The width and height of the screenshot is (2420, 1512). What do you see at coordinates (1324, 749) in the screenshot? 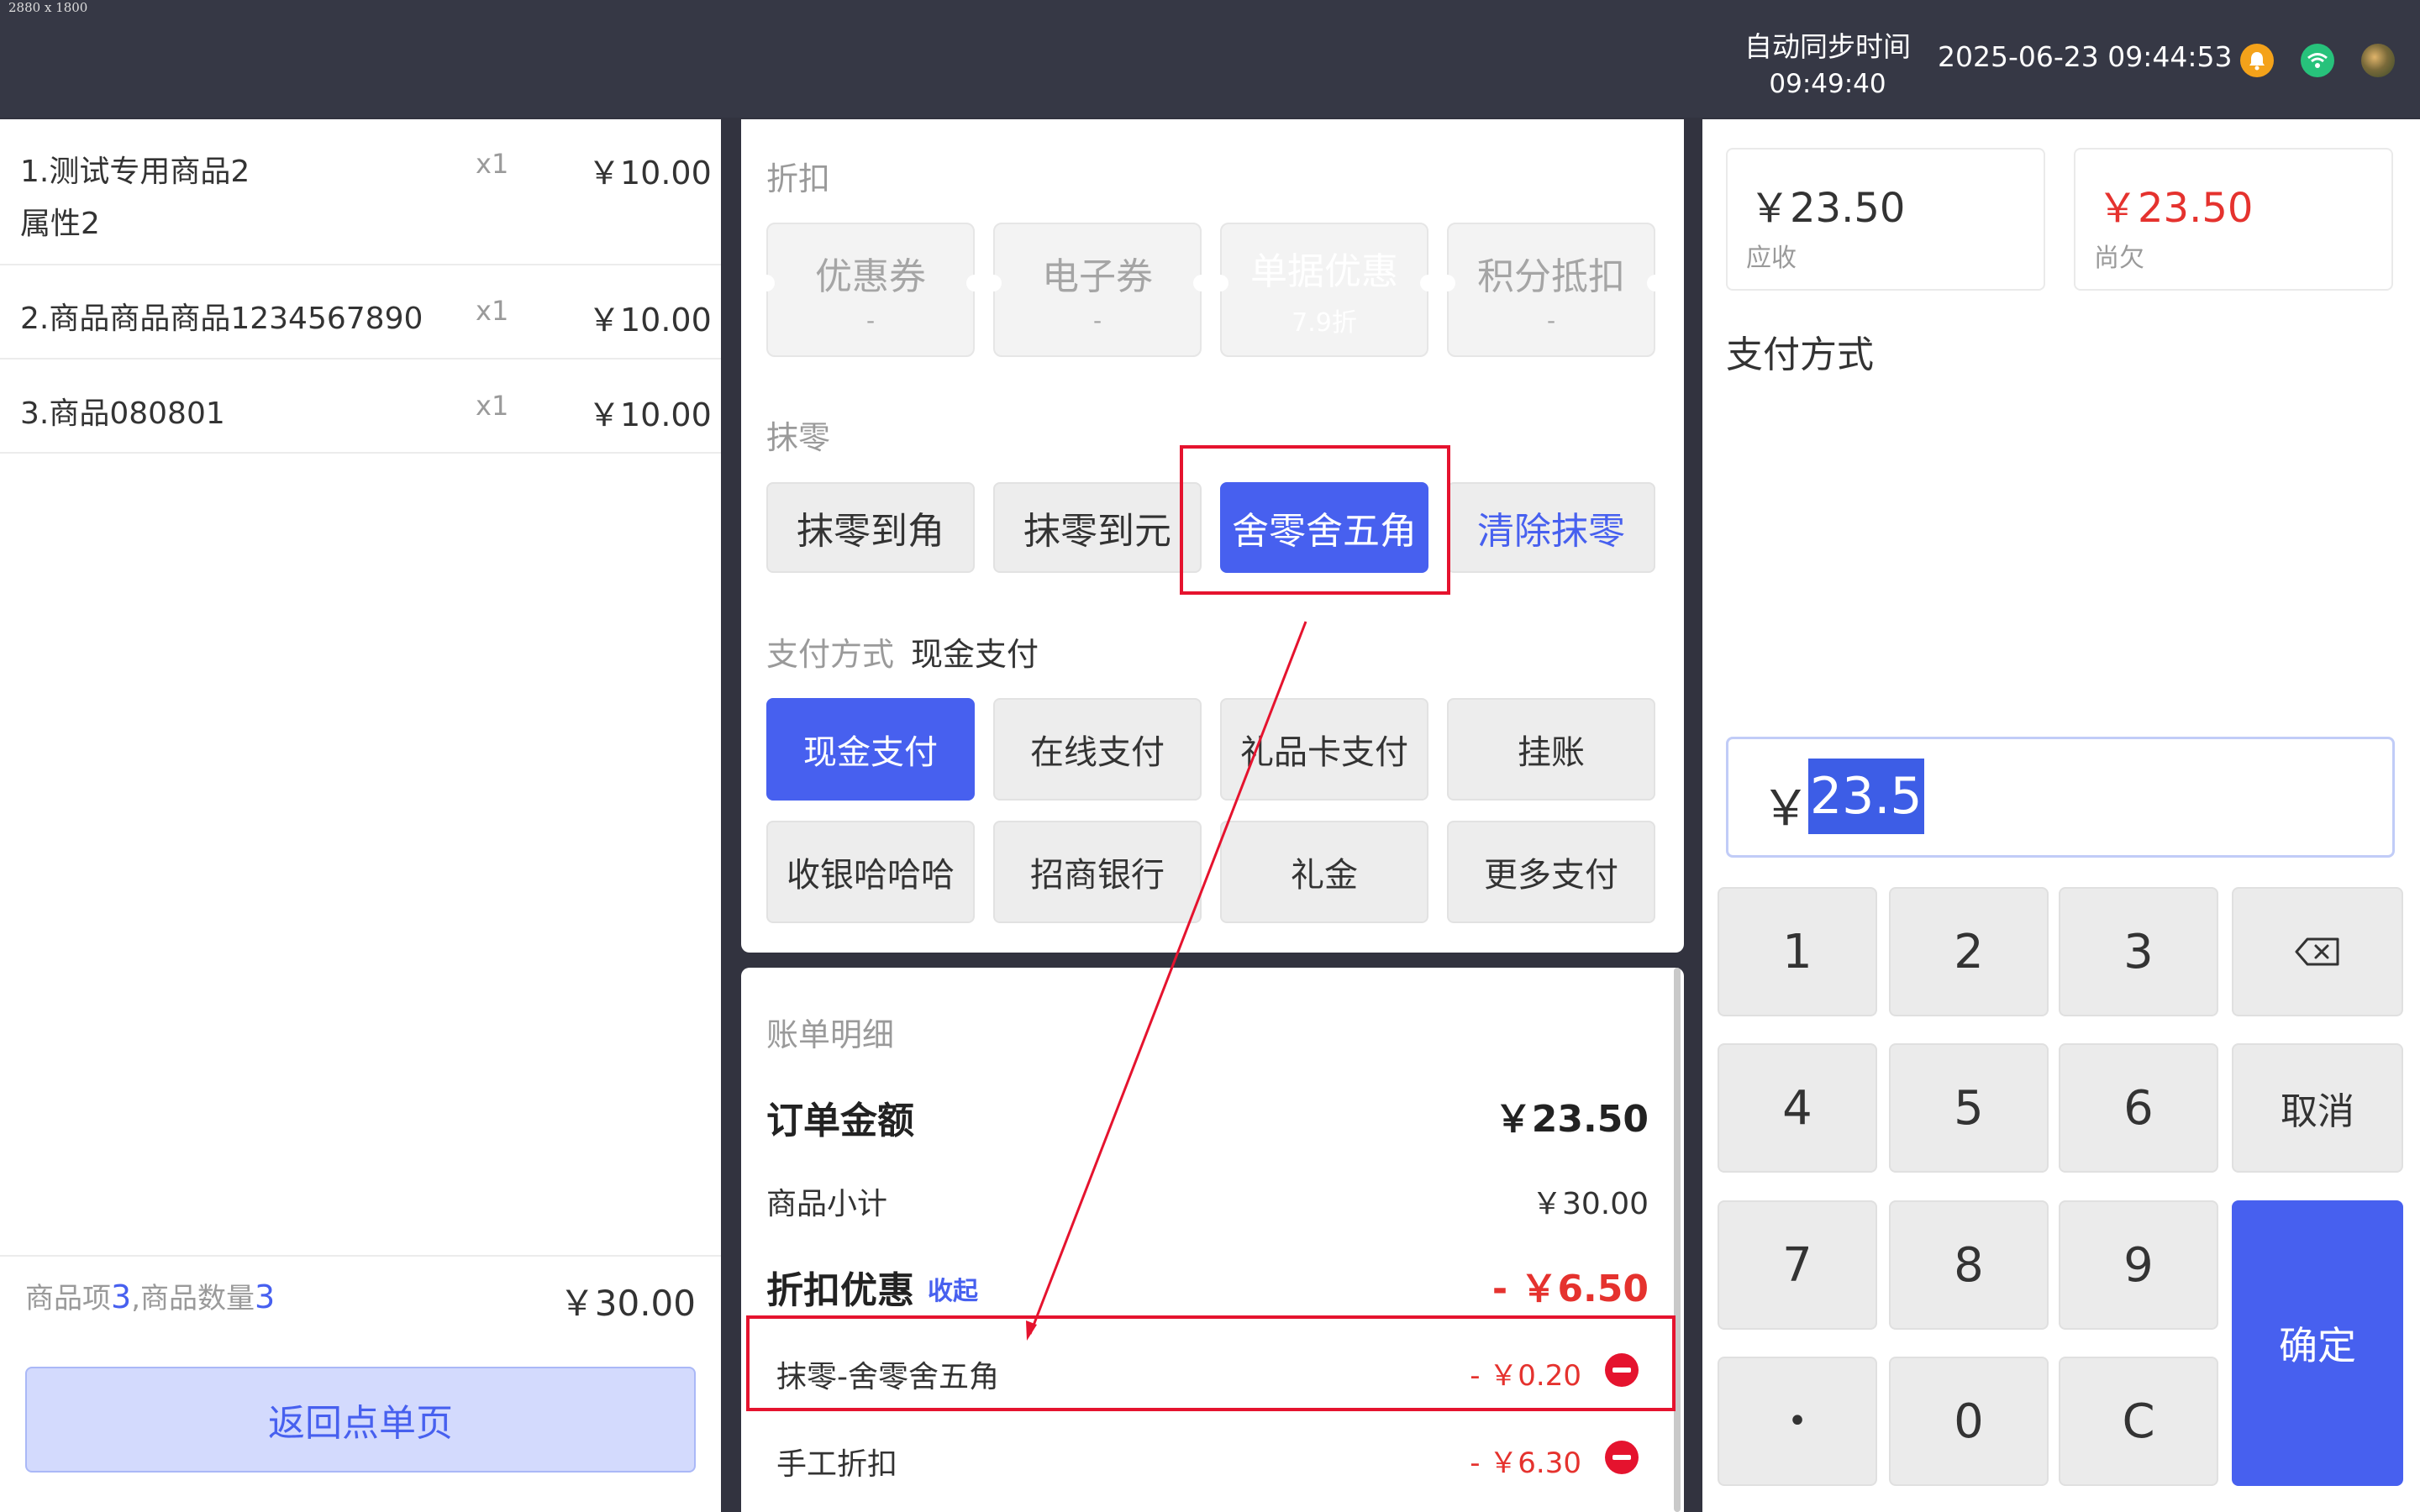
I see `pay-gift-card-button: 礼品卡支付` at bounding box center [1324, 749].